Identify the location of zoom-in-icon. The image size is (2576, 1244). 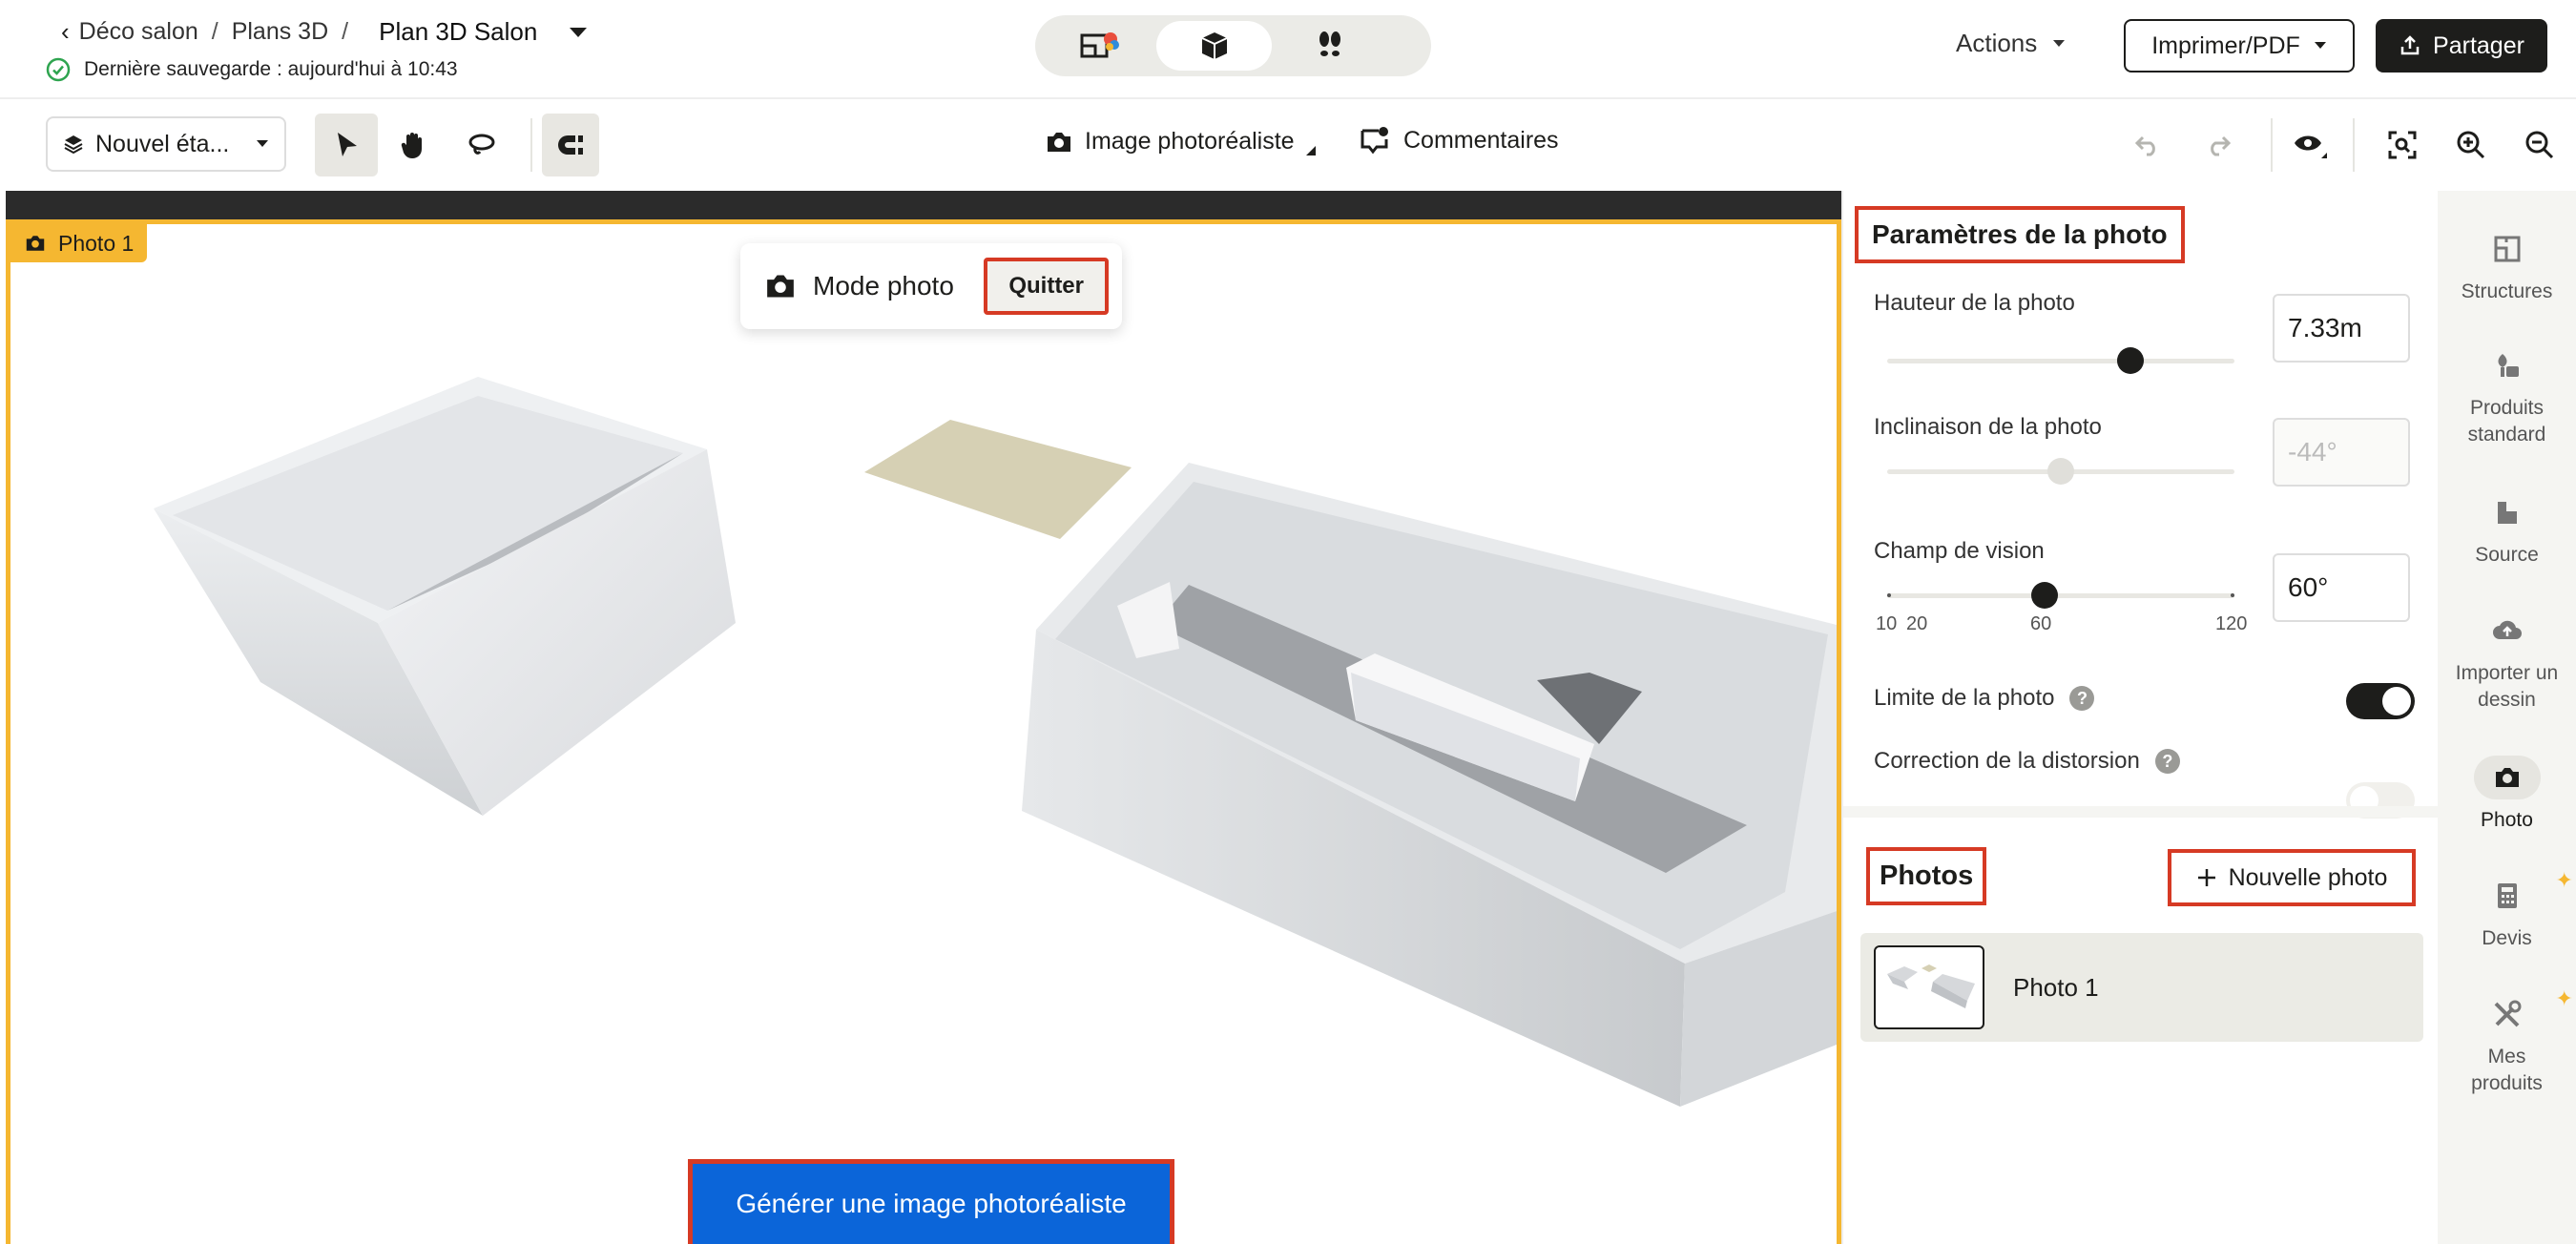
(2471, 145).